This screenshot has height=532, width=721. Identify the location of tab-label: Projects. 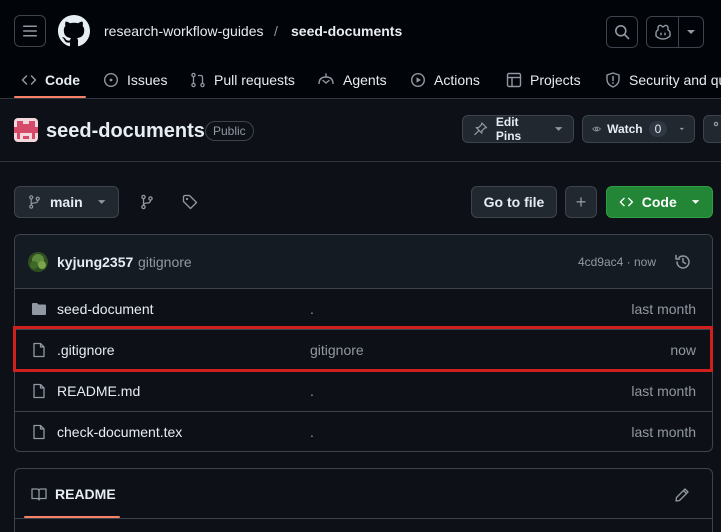
(555, 79).